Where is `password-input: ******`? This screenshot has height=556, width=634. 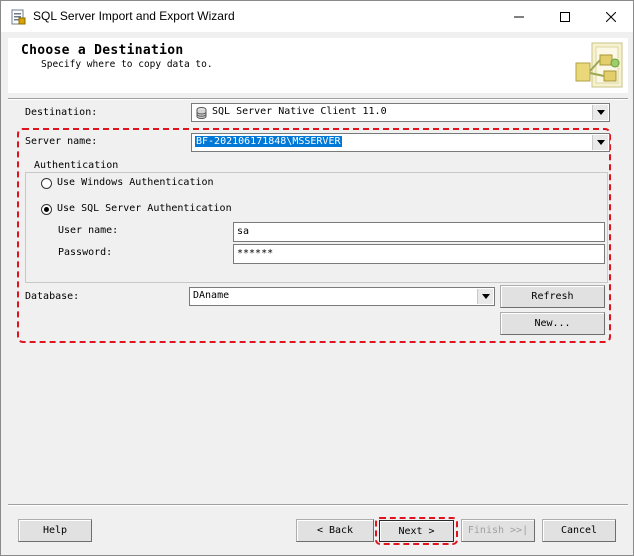
password-input: ****** is located at coordinates (419, 254).